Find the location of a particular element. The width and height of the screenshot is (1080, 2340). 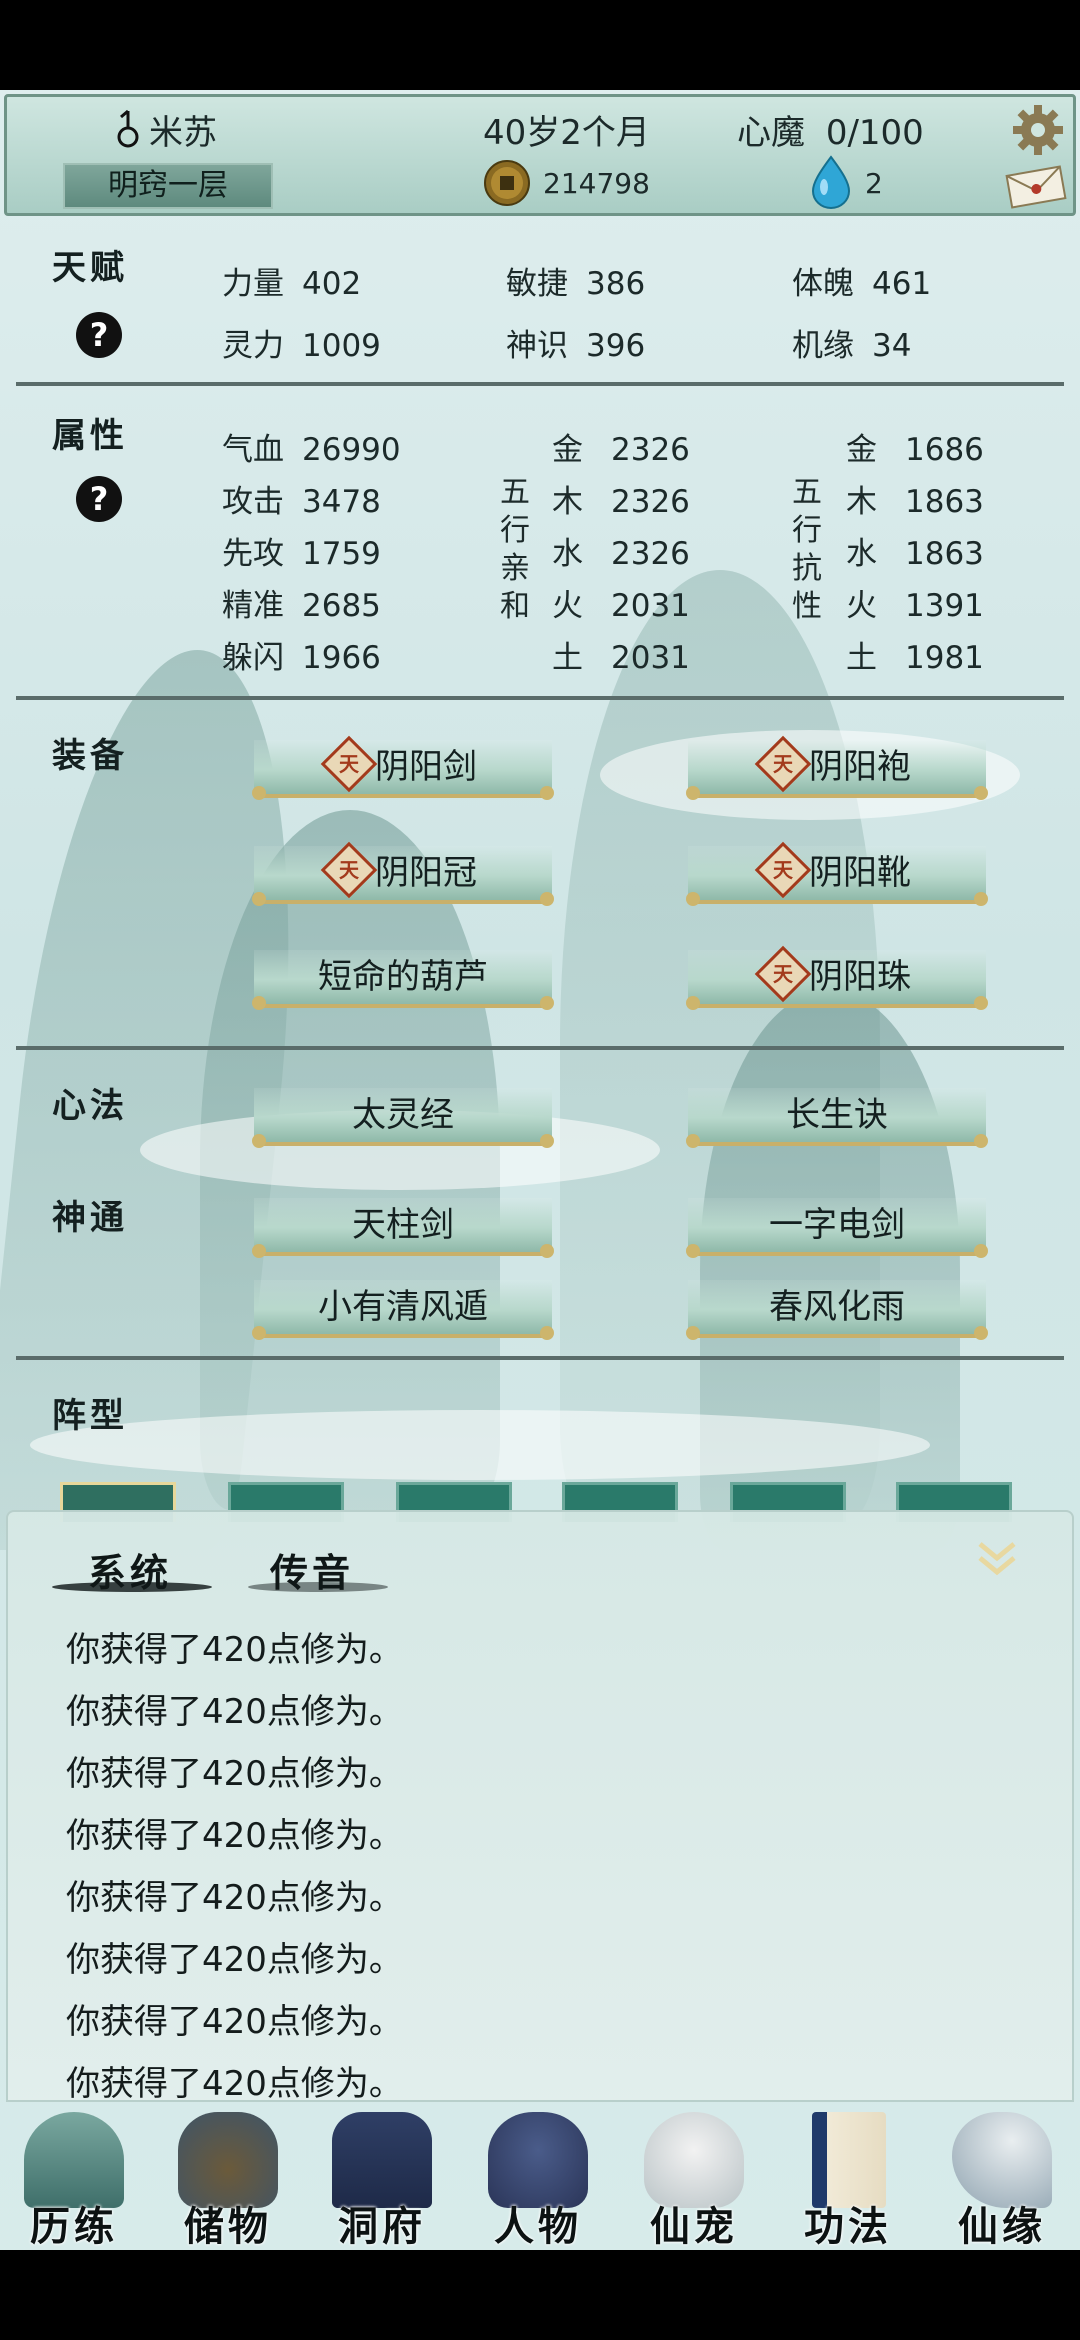

talent-stat: 力量 402 is located at coordinates (292, 284).